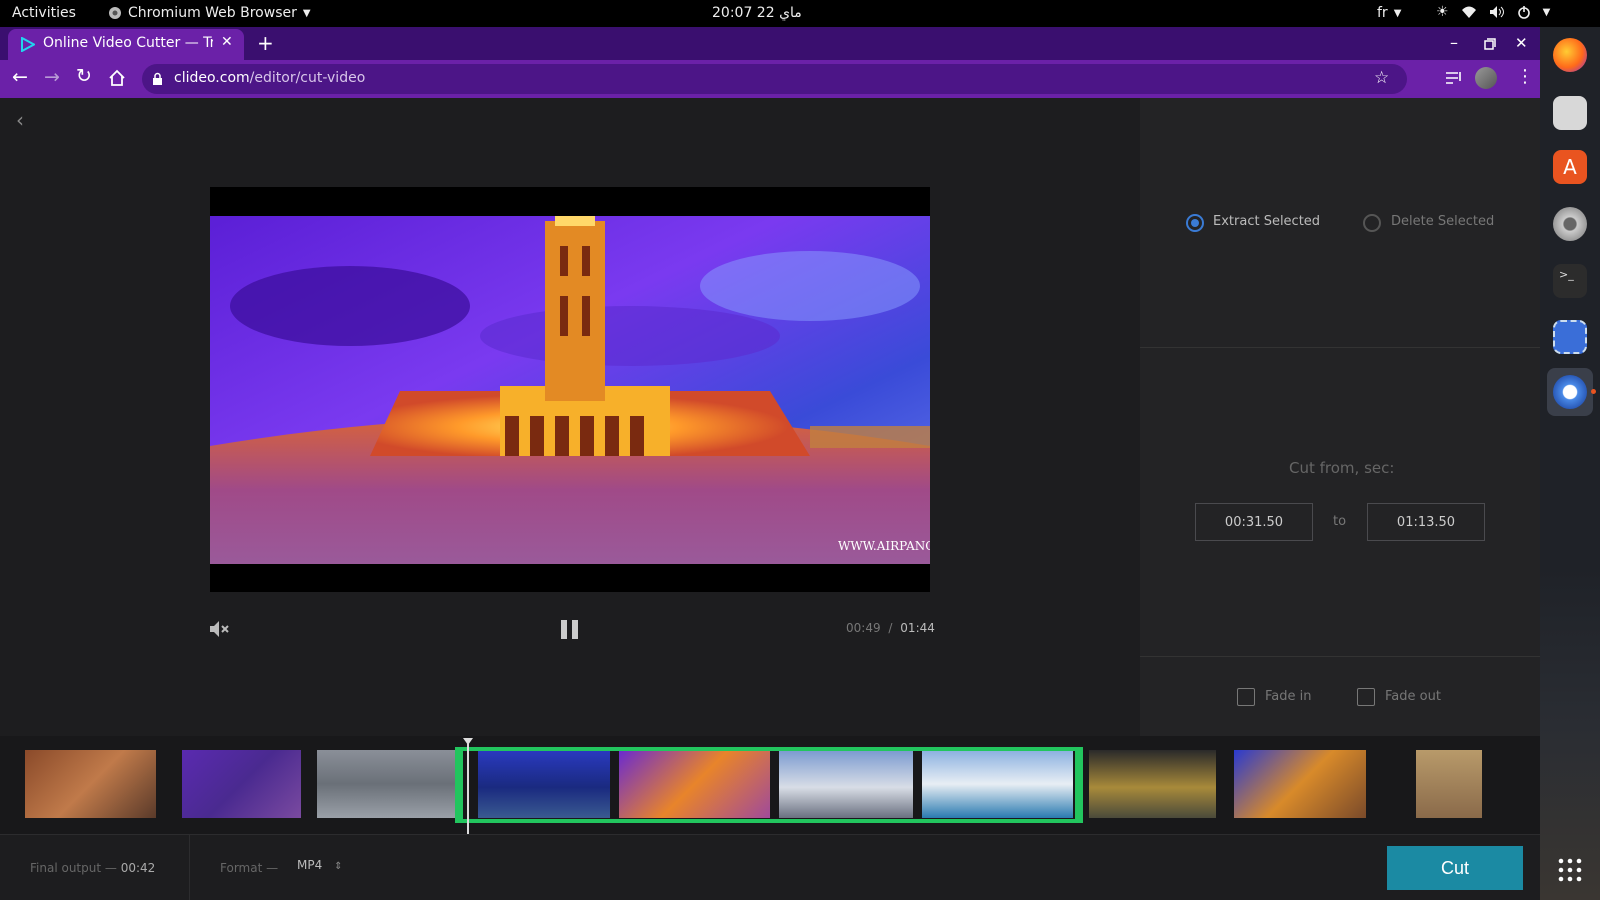  Describe the element at coordinates (189, 867) in the screenshot. I see `footer-divider` at that location.